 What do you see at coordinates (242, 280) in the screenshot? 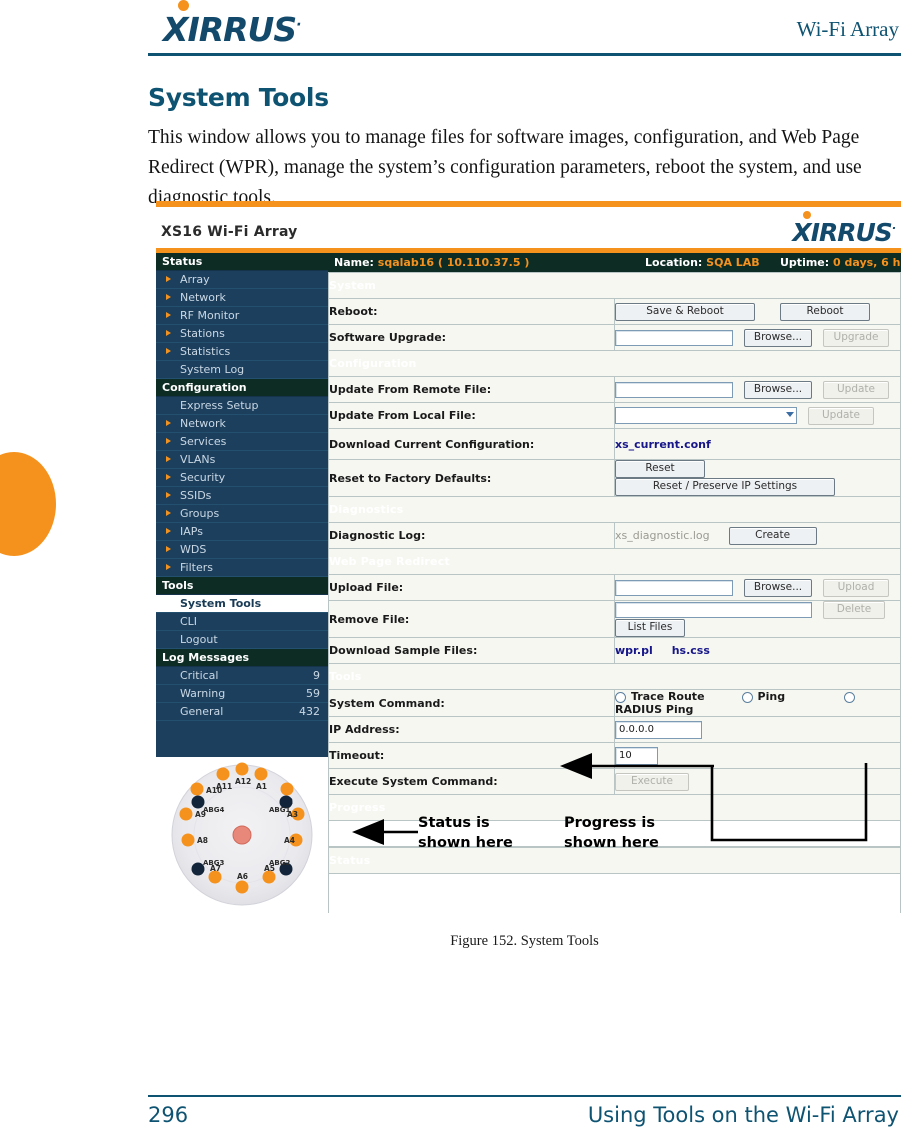
I see `sidebar-item-array: Array` at bounding box center [242, 280].